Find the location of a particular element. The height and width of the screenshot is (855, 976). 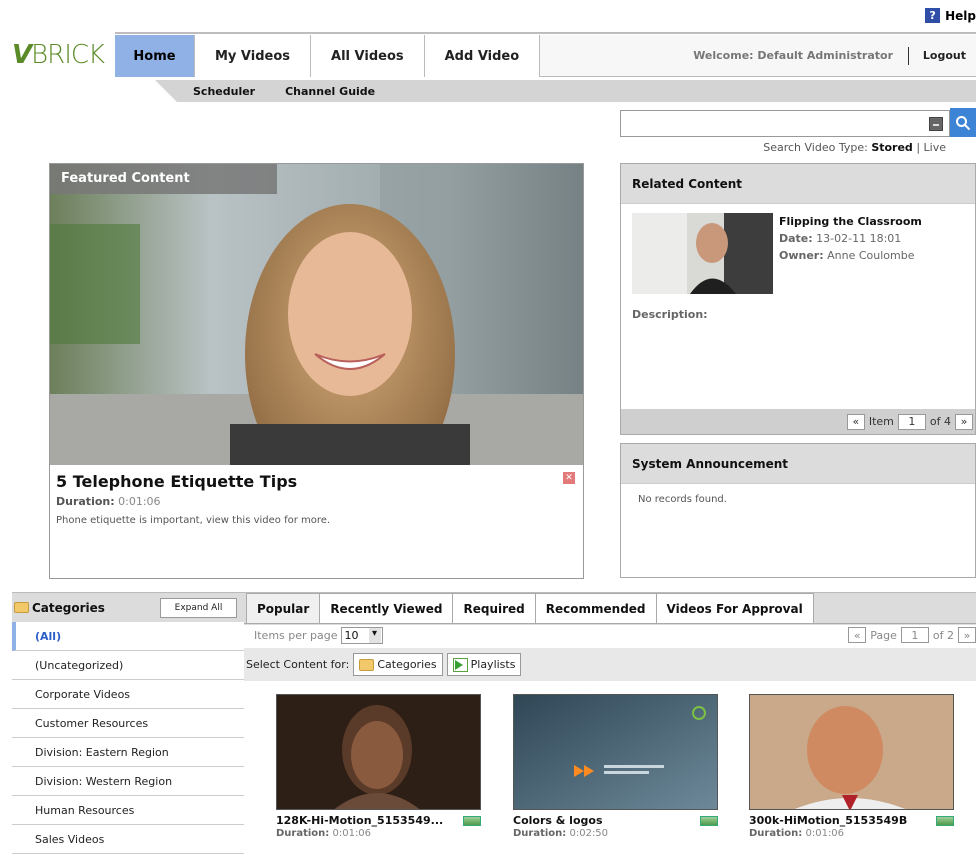

video-title: Colors & logos is located at coordinates (558, 820).